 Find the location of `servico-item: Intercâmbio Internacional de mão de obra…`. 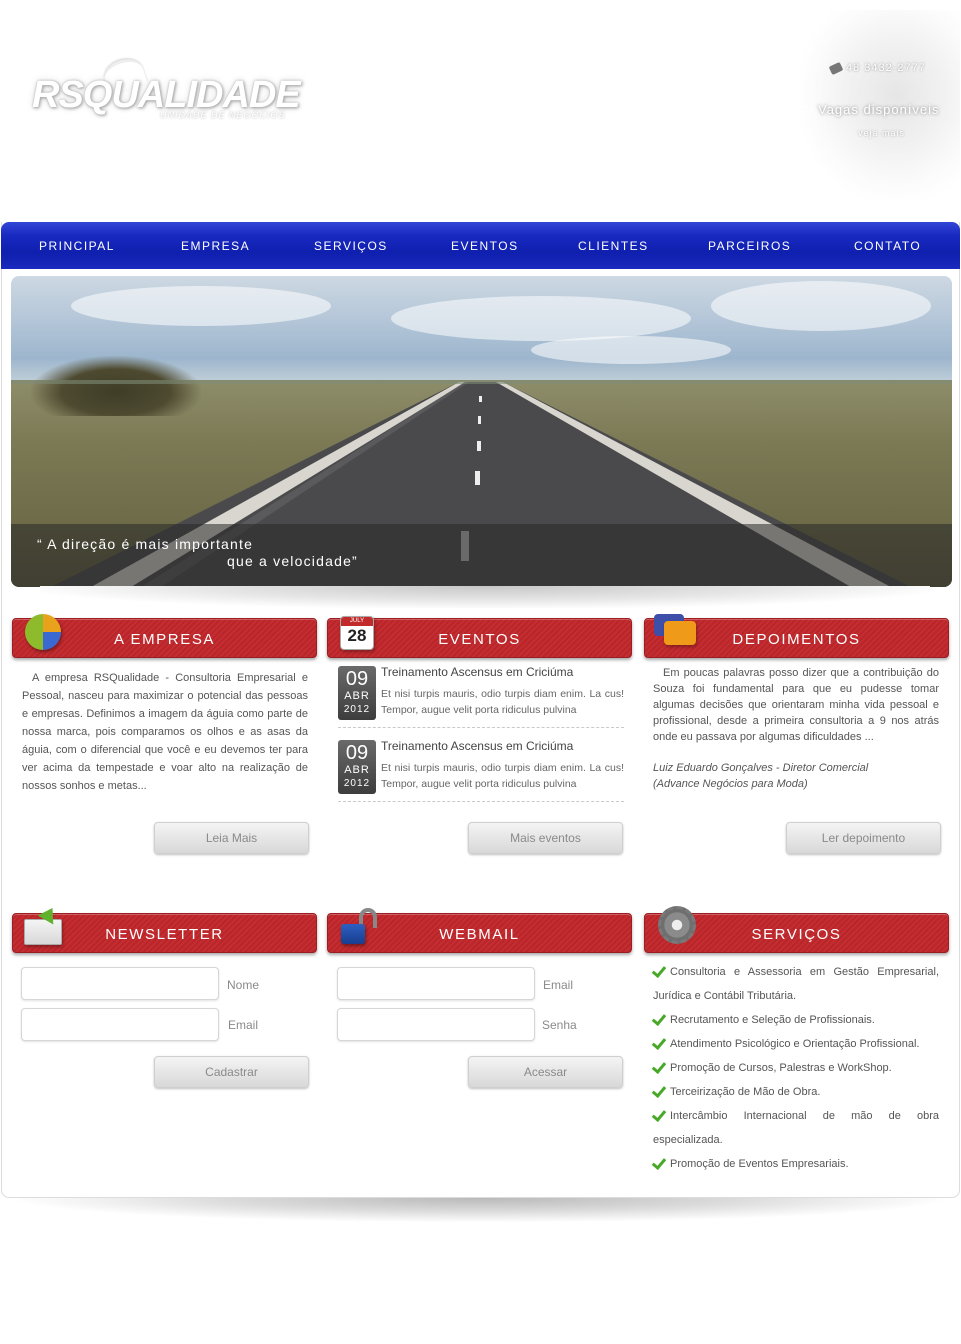

servico-item: Intercâmbio Internacional de mão de obra… is located at coordinates (796, 1128).